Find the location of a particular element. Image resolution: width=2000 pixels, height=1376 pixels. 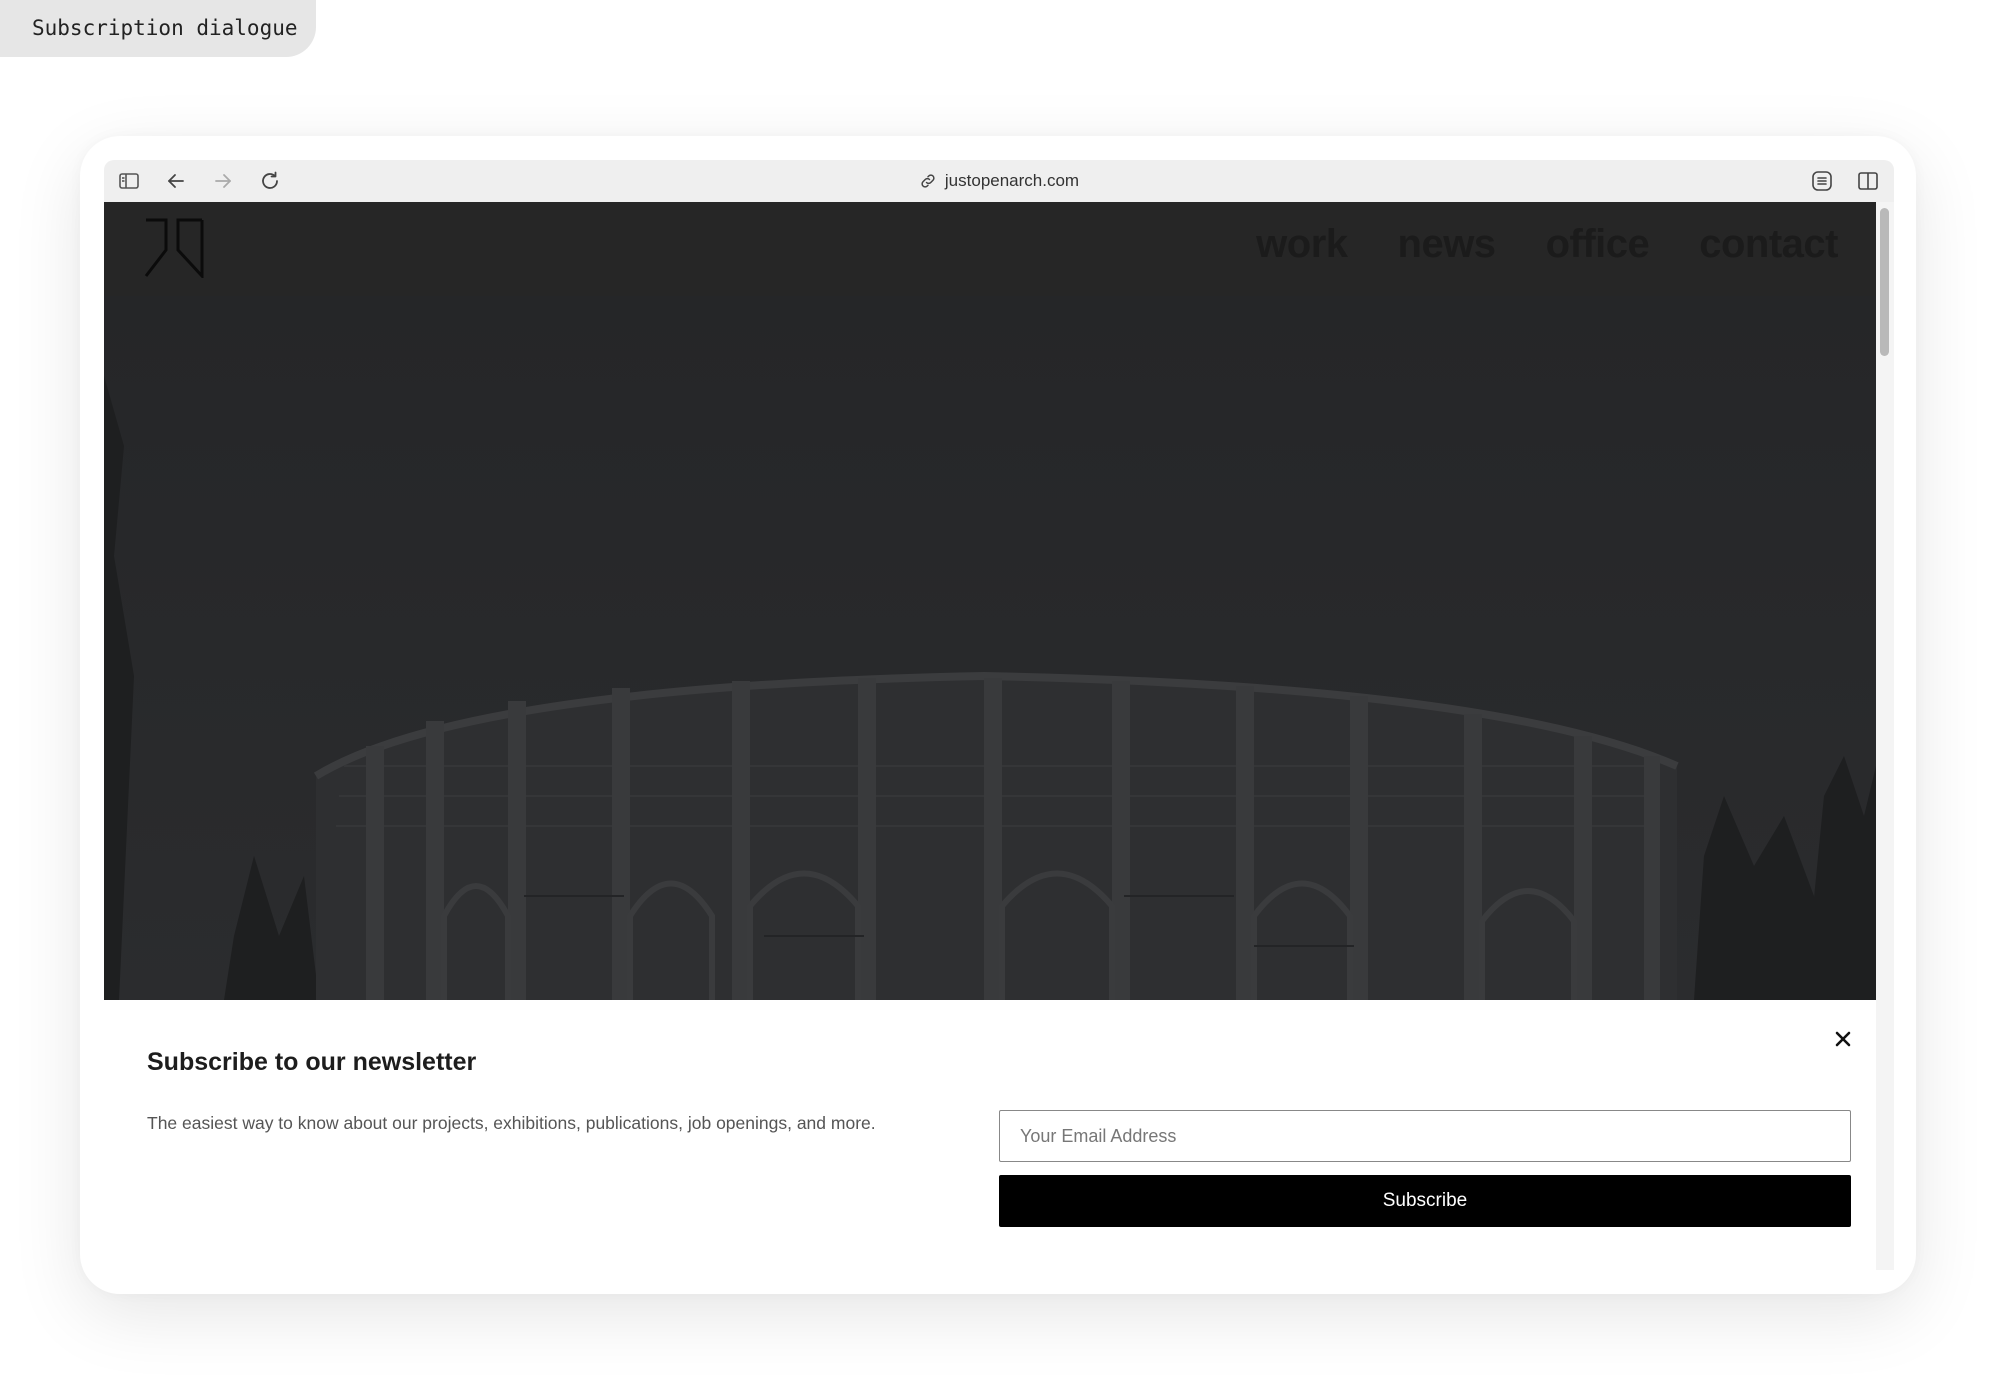

scrollbar-thumb is located at coordinates (1884, 282).